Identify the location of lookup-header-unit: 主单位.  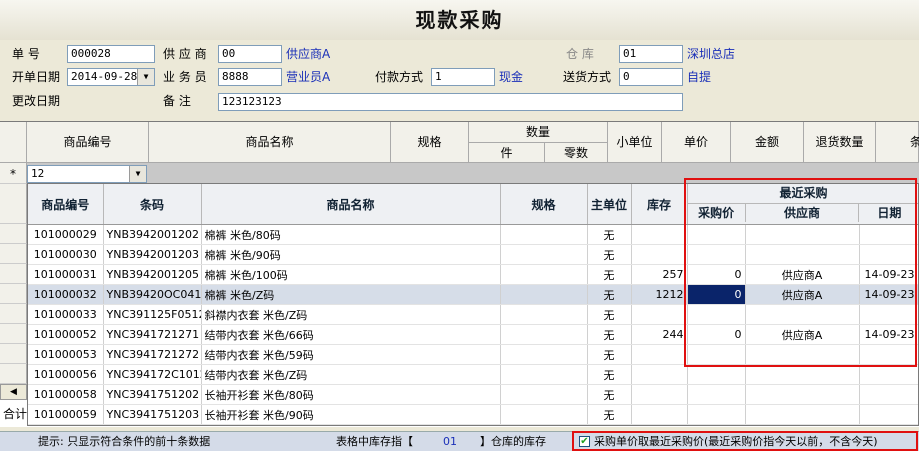
(609, 204).